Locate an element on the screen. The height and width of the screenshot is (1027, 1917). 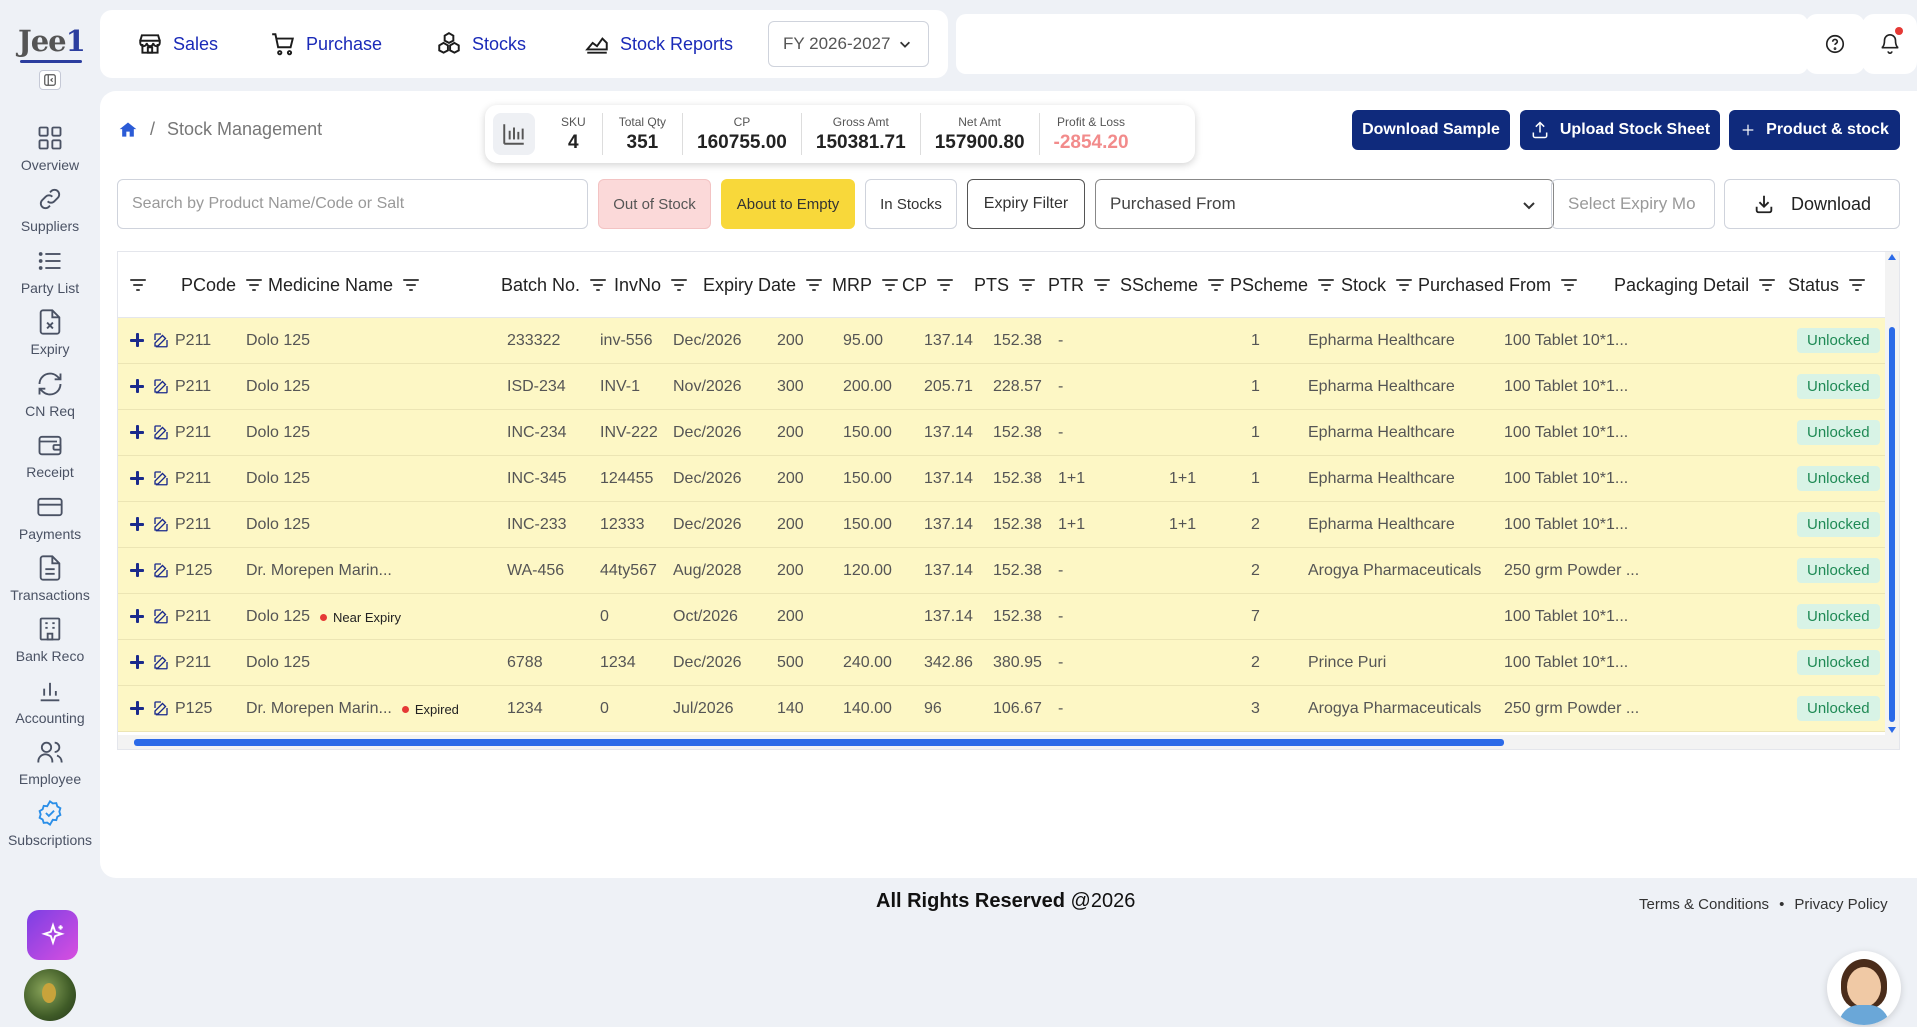
cell-ss: 1+1 is located at coordinates (1072, 524).